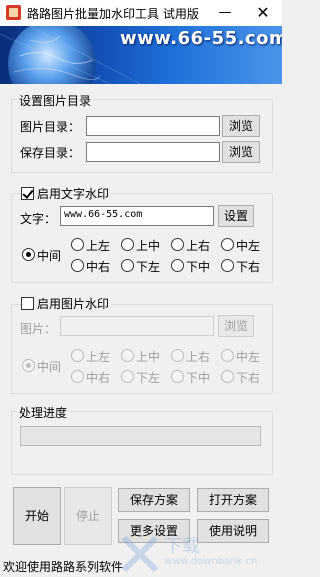  Describe the element at coordinates (137, 216) in the screenshot. I see `watermark-text-input: www.66-55.com` at that location.